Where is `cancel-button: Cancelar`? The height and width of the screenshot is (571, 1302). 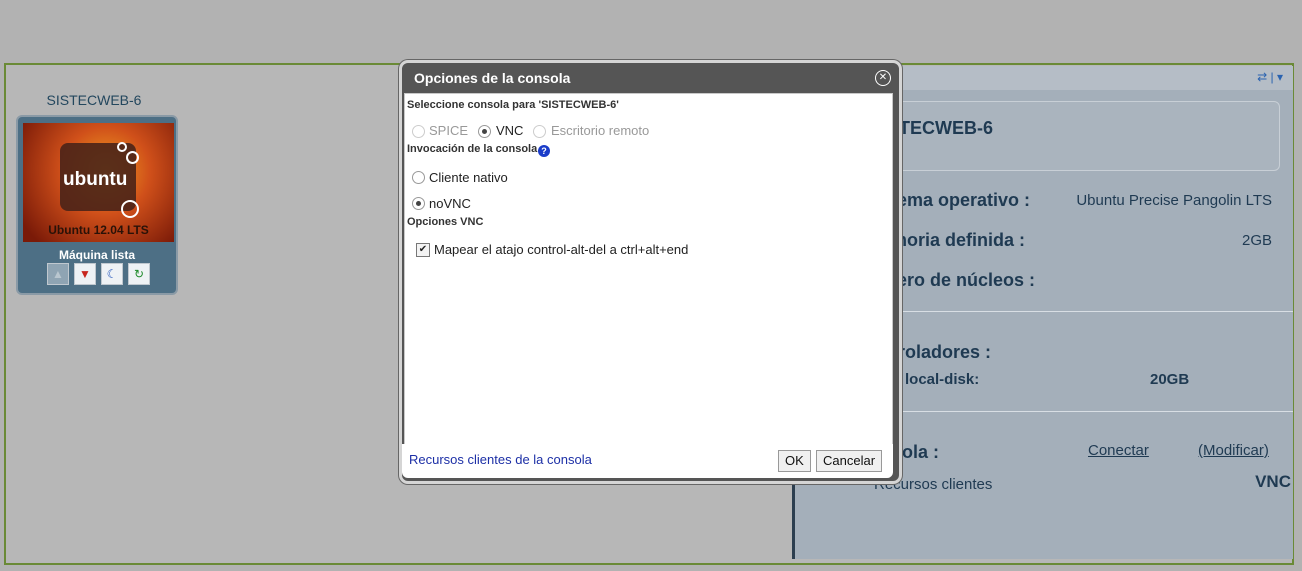
cancel-button: Cancelar is located at coordinates (849, 461).